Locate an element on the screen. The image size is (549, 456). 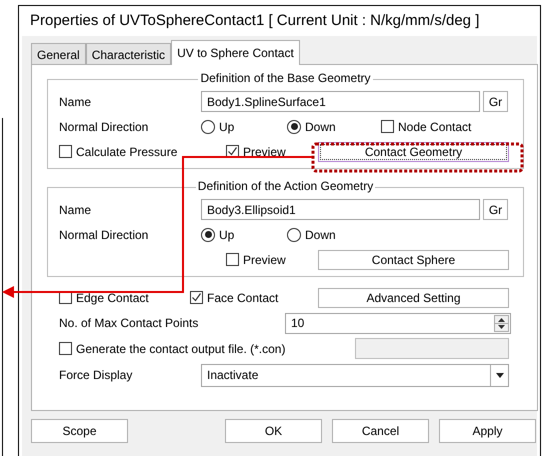
name-field: Body3.Ellipsoid1 is located at coordinates (340, 209).